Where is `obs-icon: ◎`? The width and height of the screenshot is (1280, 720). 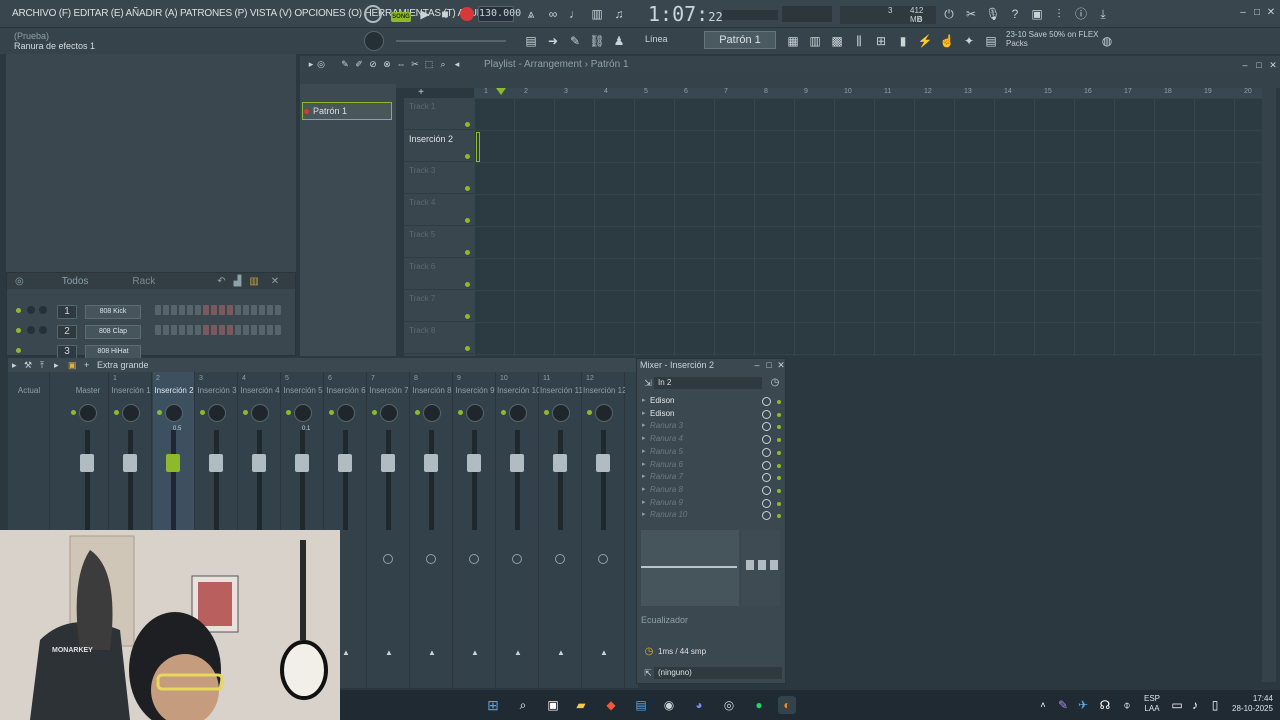
obs-icon: ◎ is located at coordinates (729, 705).